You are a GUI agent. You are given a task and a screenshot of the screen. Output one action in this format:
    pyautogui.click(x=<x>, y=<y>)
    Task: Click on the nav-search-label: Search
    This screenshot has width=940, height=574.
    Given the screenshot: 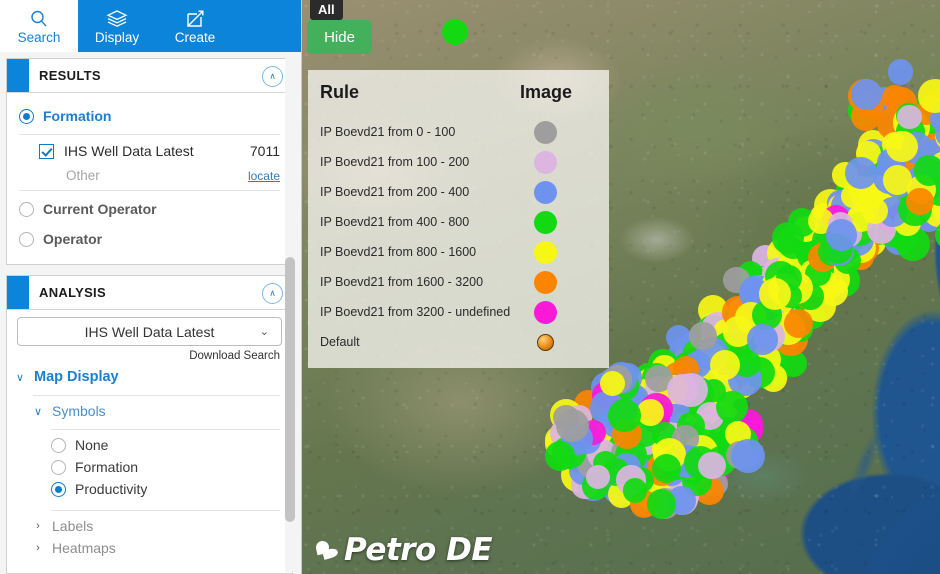 What is the action you would take?
    pyautogui.click(x=39, y=37)
    